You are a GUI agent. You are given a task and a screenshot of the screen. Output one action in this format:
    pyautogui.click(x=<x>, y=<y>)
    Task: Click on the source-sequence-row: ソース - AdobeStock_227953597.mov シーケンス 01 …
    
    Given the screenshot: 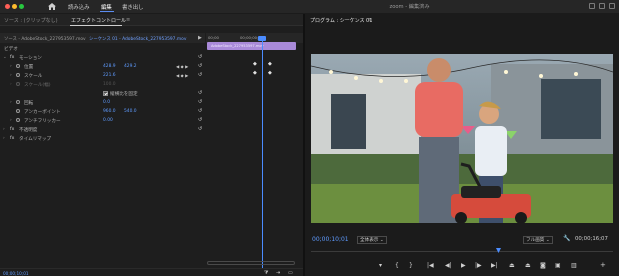 What is the action you would take?
    pyautogui.click(x=102, y=38)
    